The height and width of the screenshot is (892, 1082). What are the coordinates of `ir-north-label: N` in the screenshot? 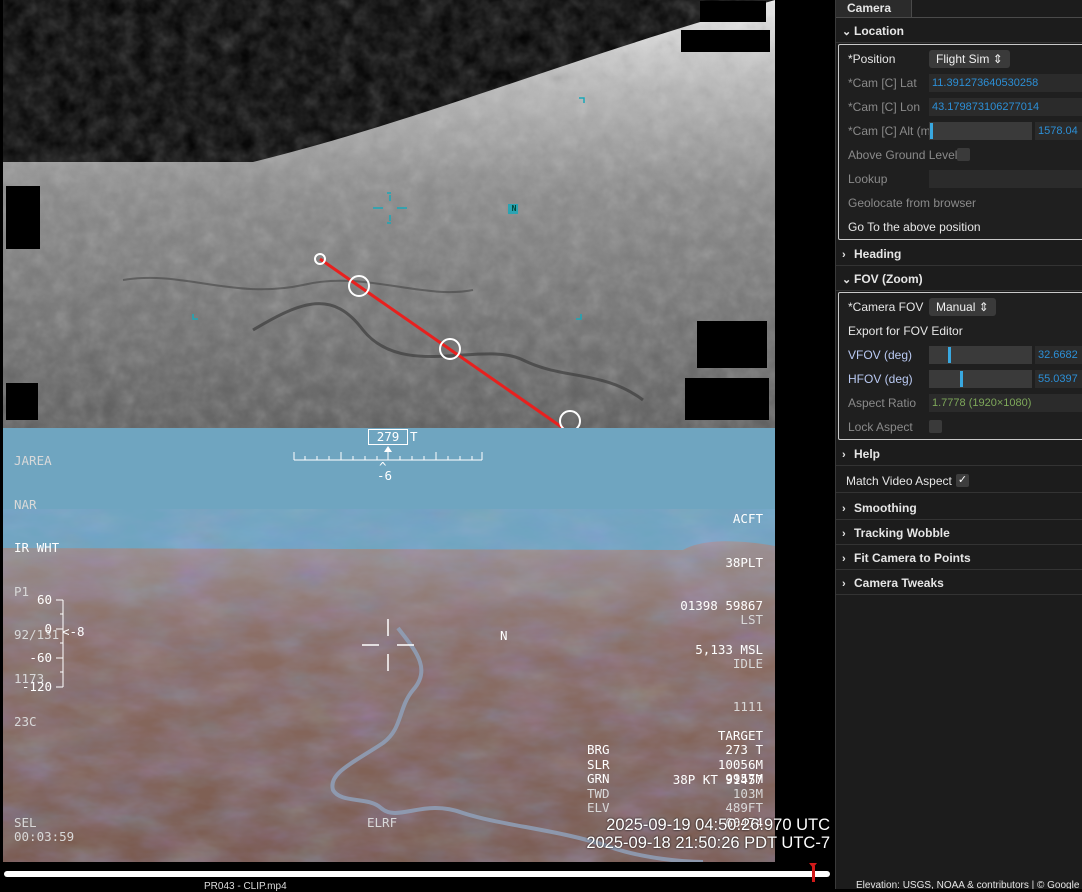 It's located at (514, 208).